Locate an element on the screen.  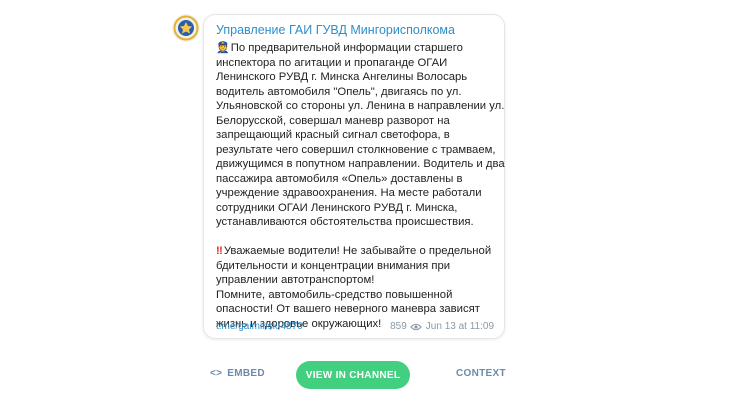
channel-avatar is located at coordinates (186, 28).